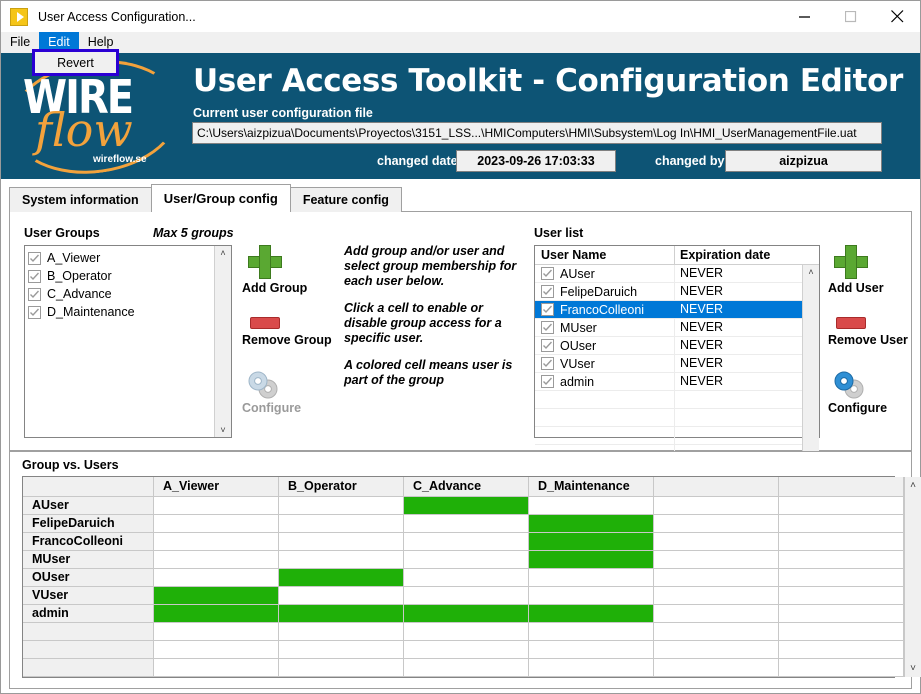 The image size is (921, 694). What do you see at coordinates (121, 312) in the screenshot?
I see `group-list-item: D_Maintenance` at bounding box center [121, 312].